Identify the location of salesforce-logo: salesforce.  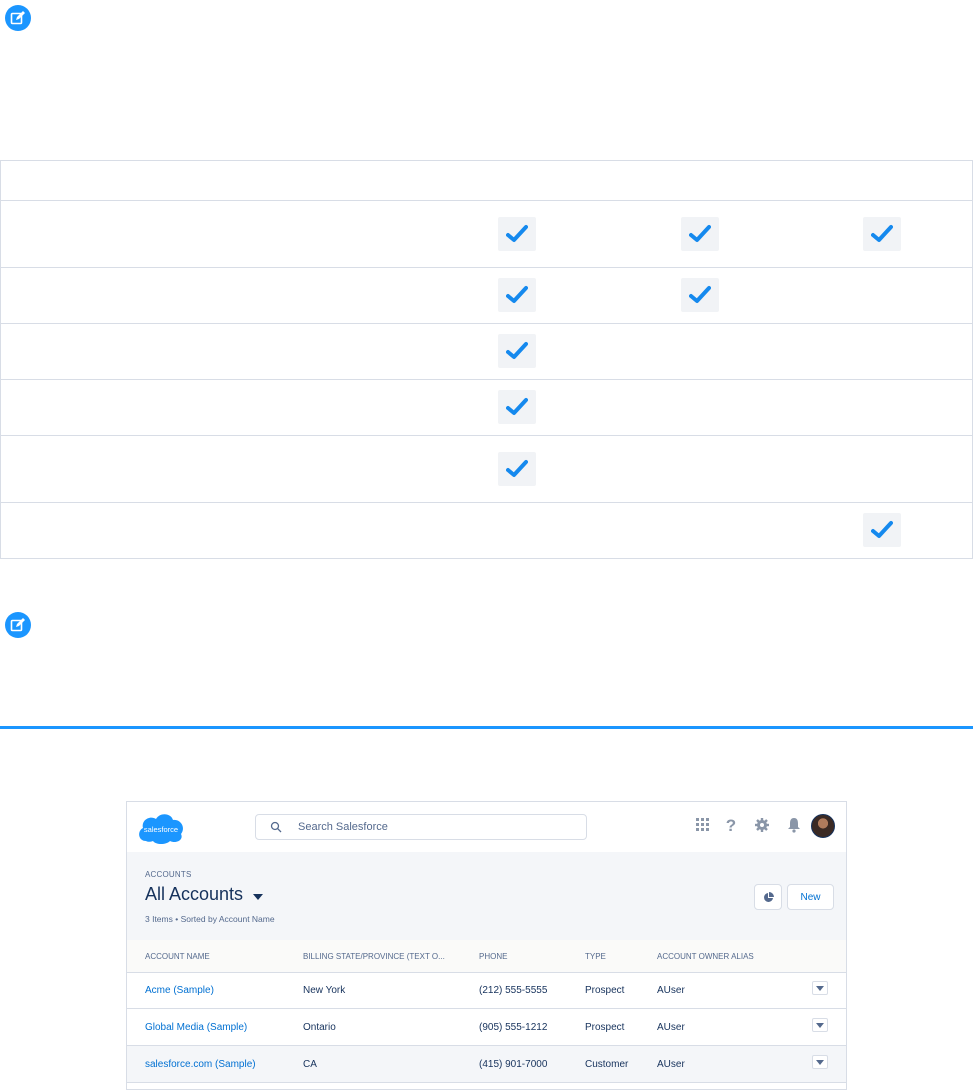
(161, 829).